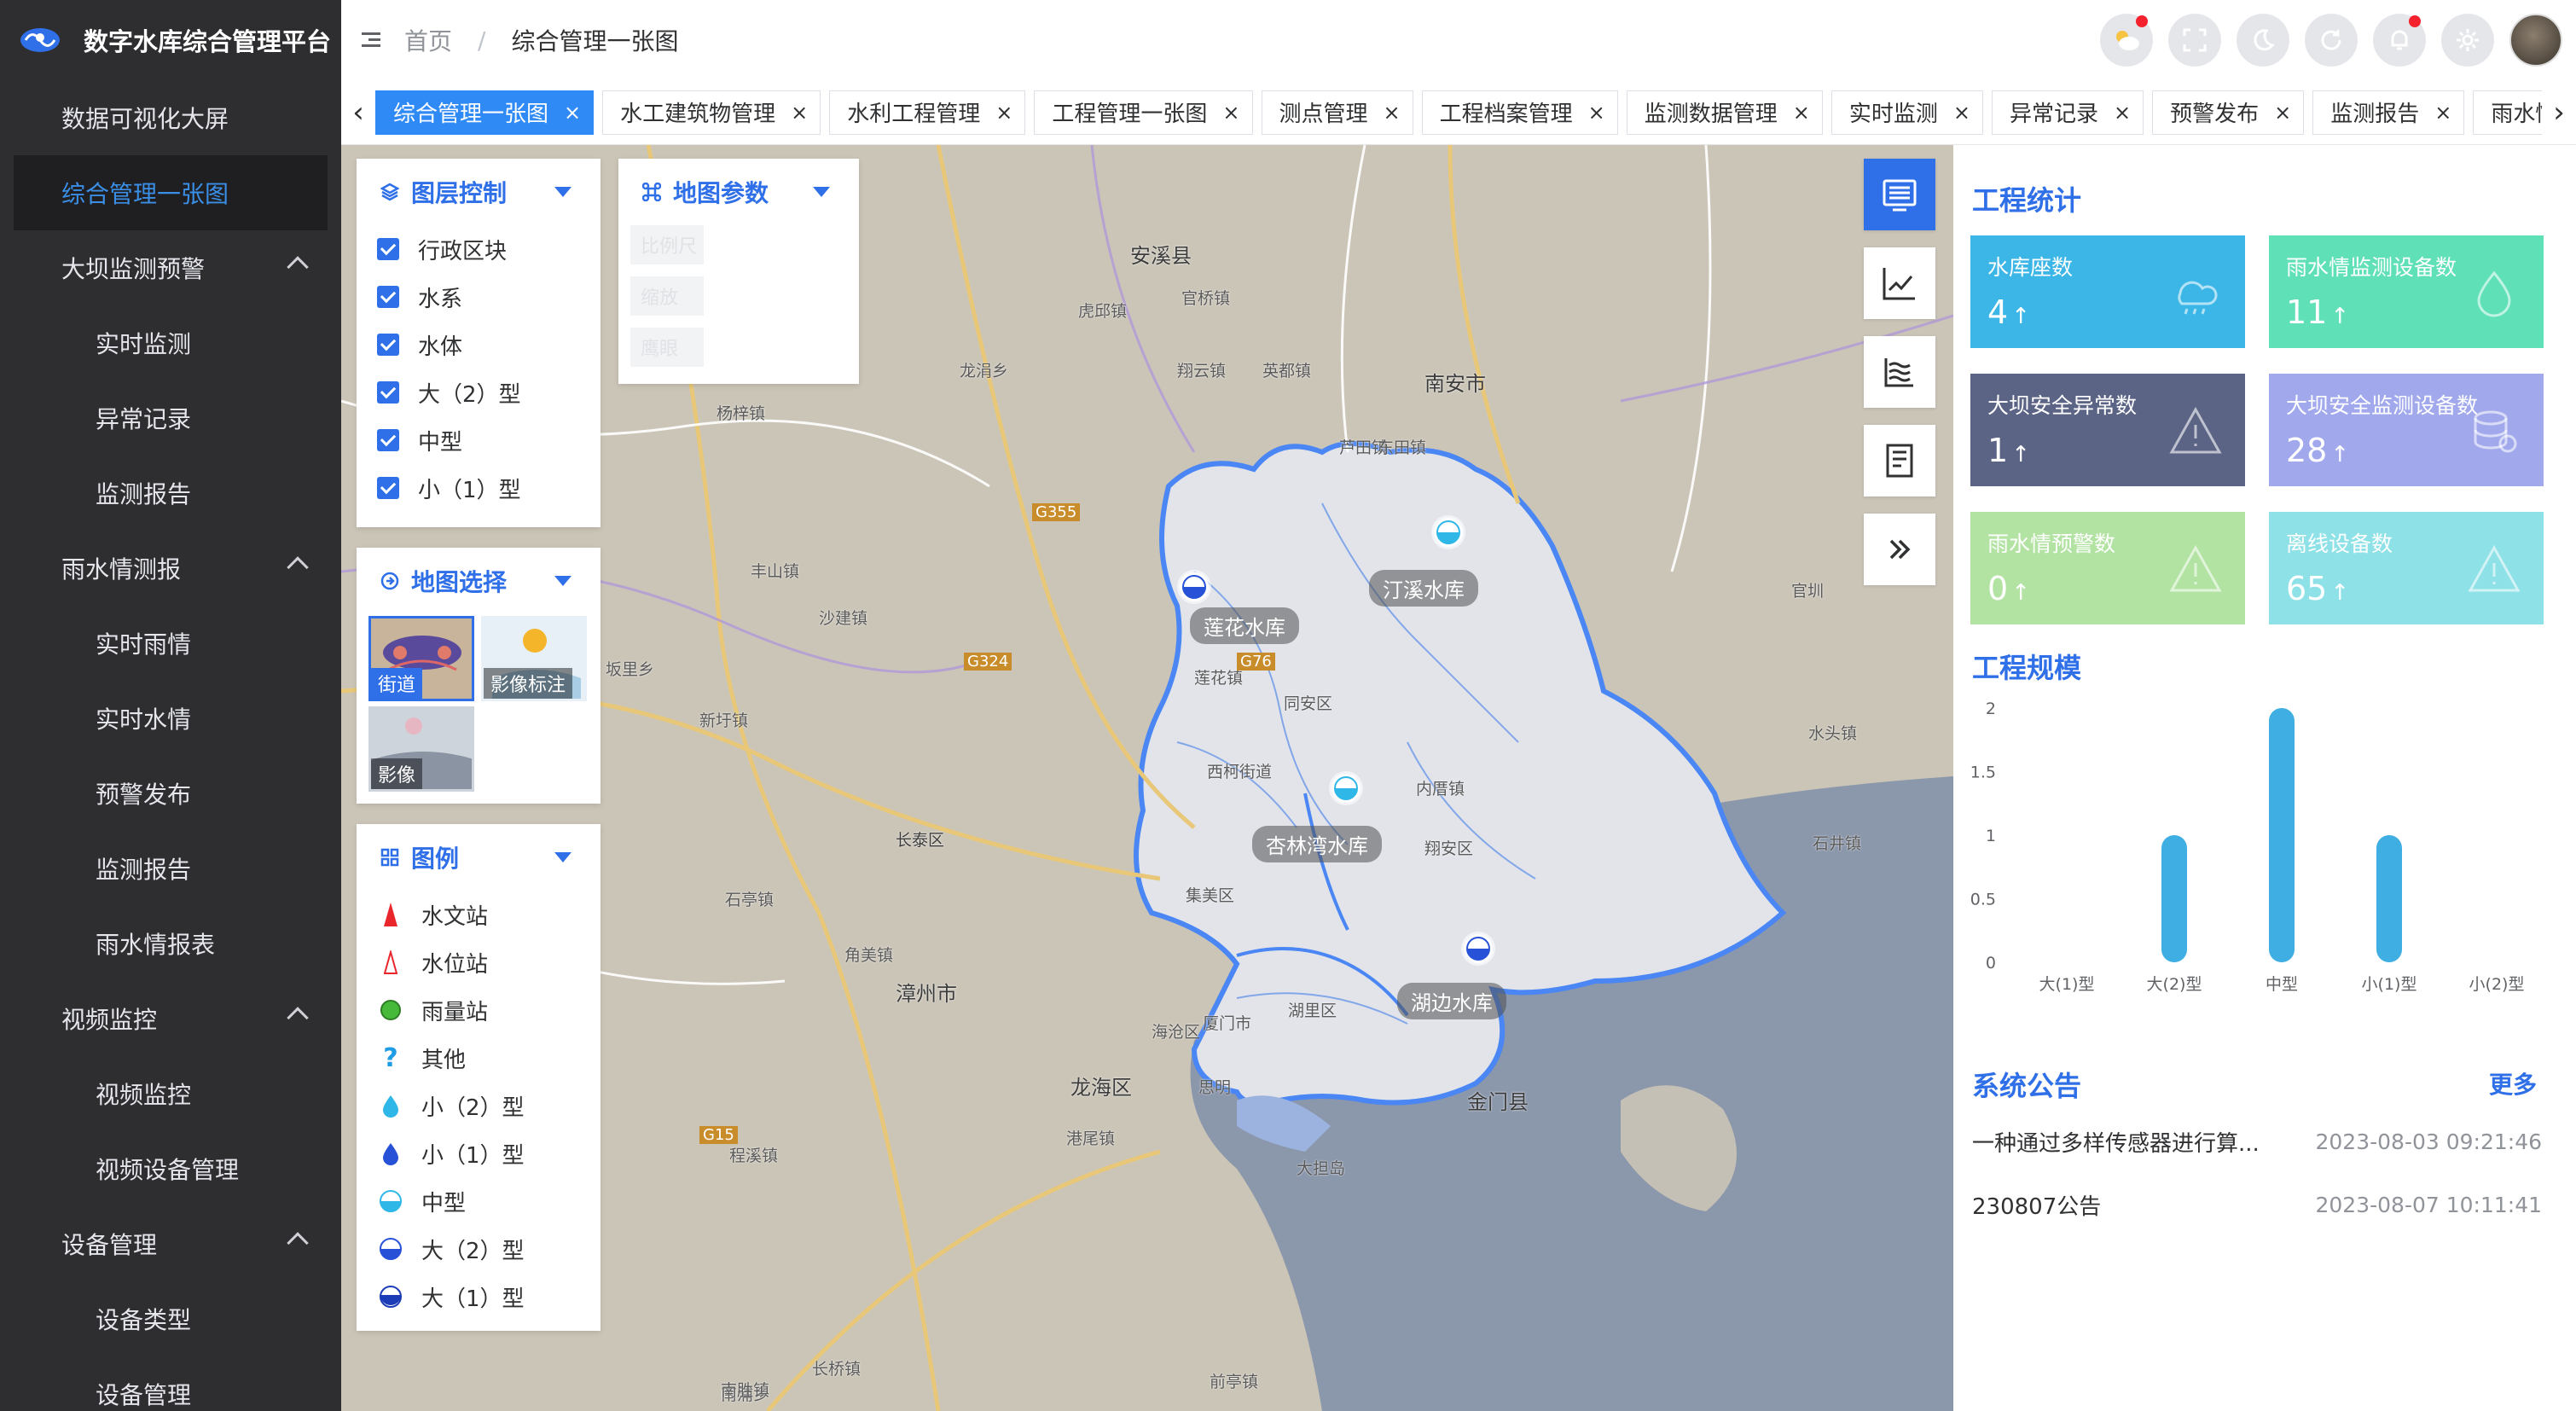 This screenshot has height=1411, width=2576. Describe the element at coordinates (170, 718) in the screenshot. I see `sidebar-item: 实时水情` at that location.